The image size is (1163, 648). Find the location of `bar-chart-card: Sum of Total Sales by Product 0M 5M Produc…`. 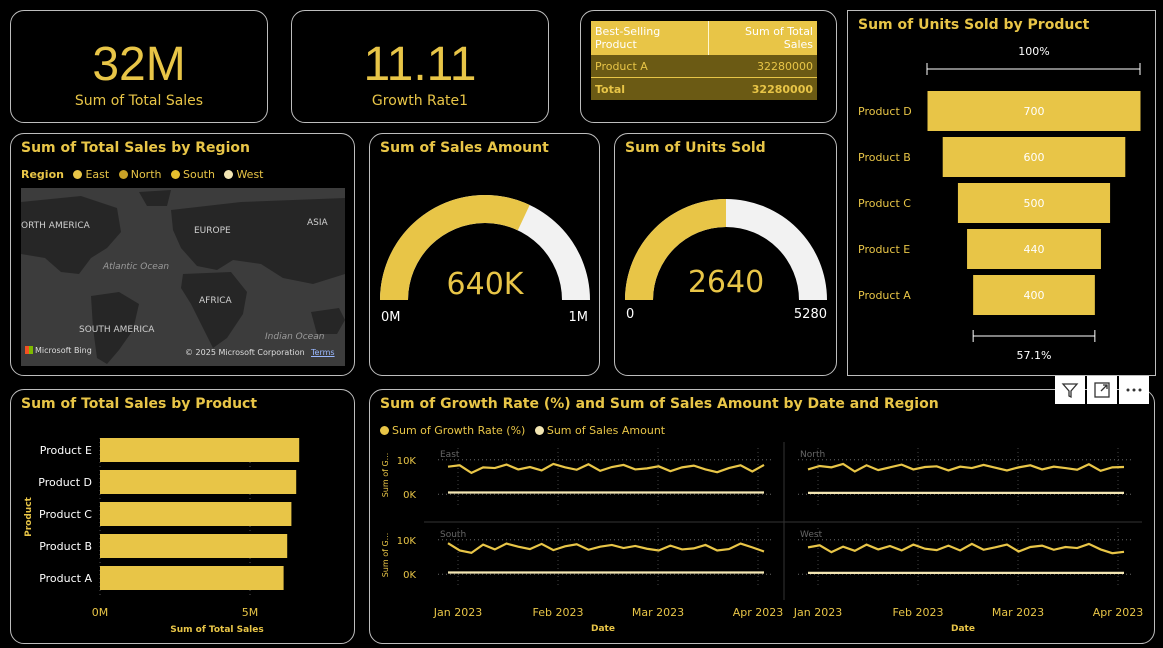

bar-chart-card: Sum of Total Sales by Product 0M 5M Produc… is located at coordinates (182, 516).